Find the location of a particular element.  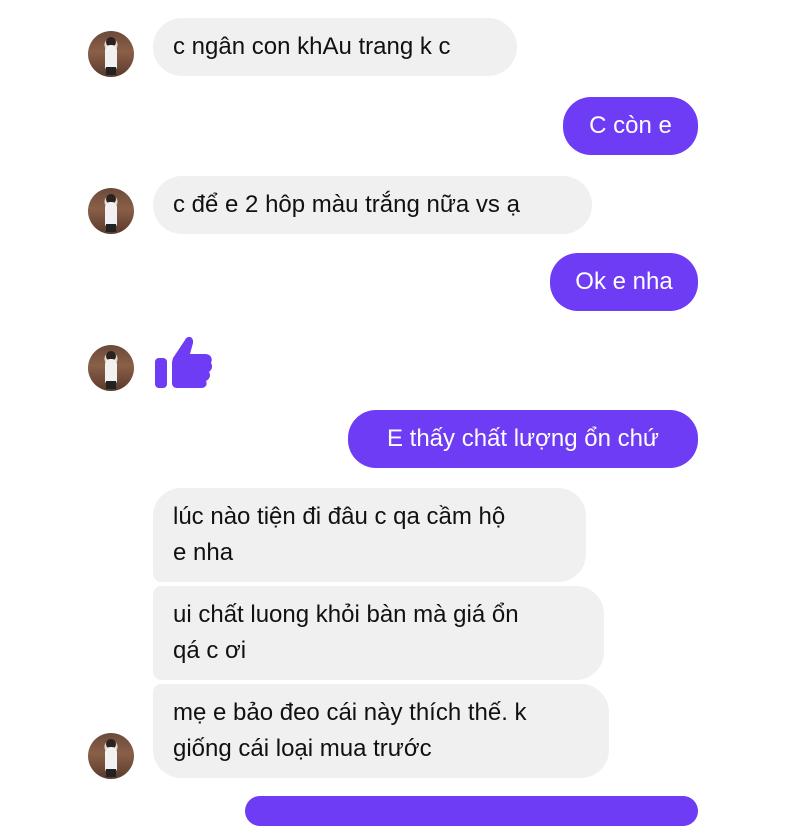

message-text-line: qá c ơi is located at coordinates (210, 650).